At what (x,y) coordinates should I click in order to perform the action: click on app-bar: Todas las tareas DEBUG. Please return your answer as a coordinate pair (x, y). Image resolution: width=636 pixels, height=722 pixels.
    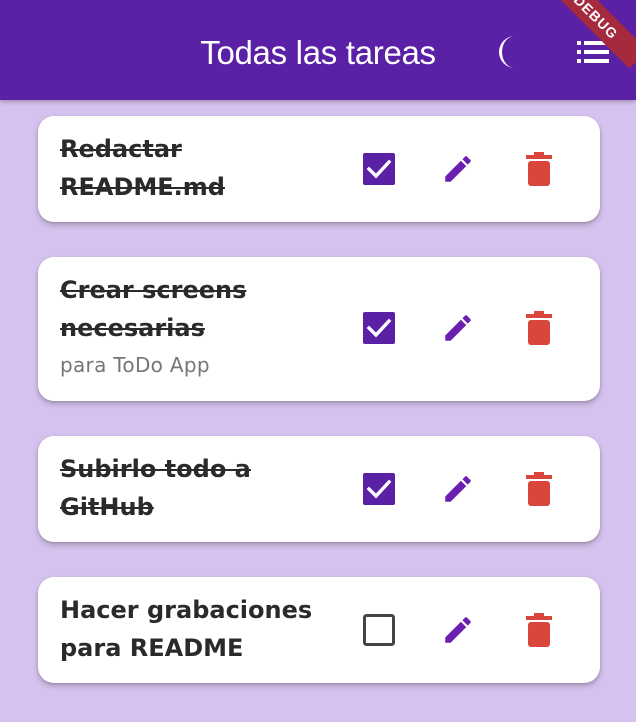
    Looking at the image, I should click on (318, 50).